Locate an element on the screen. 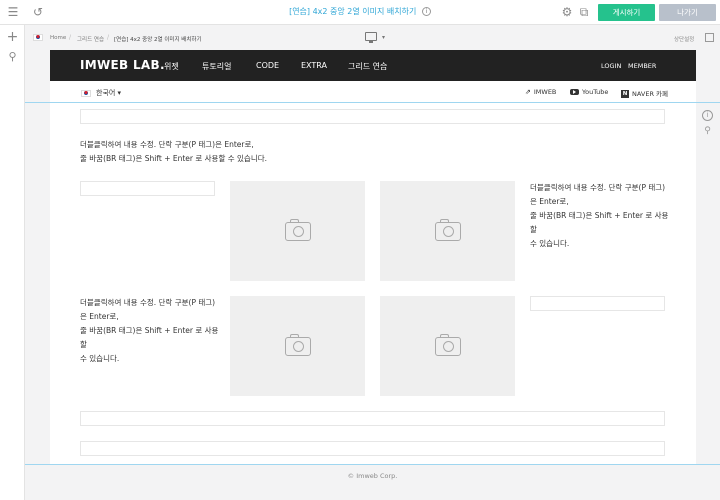  nav-item-tutorial: 튜토리얼 is located at coordinates (216, 66).